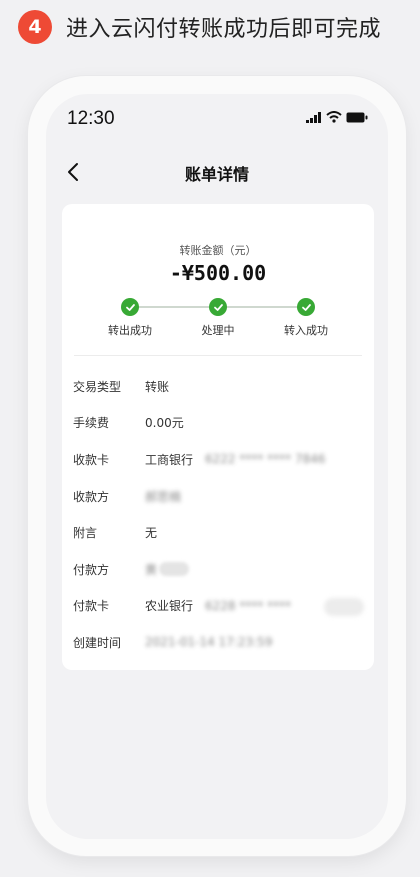 The image size is (420, 877). What do you see at coordinates (265, 459) in the screenshot?
I see `masked-card-number: 6222 **** **** 7846` at bounding box center [265, 459].